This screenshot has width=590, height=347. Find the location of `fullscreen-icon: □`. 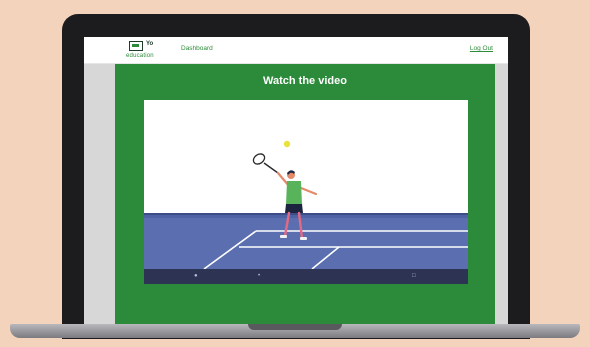

fullscreen-icon: □ is located at coordinates (414, 276).